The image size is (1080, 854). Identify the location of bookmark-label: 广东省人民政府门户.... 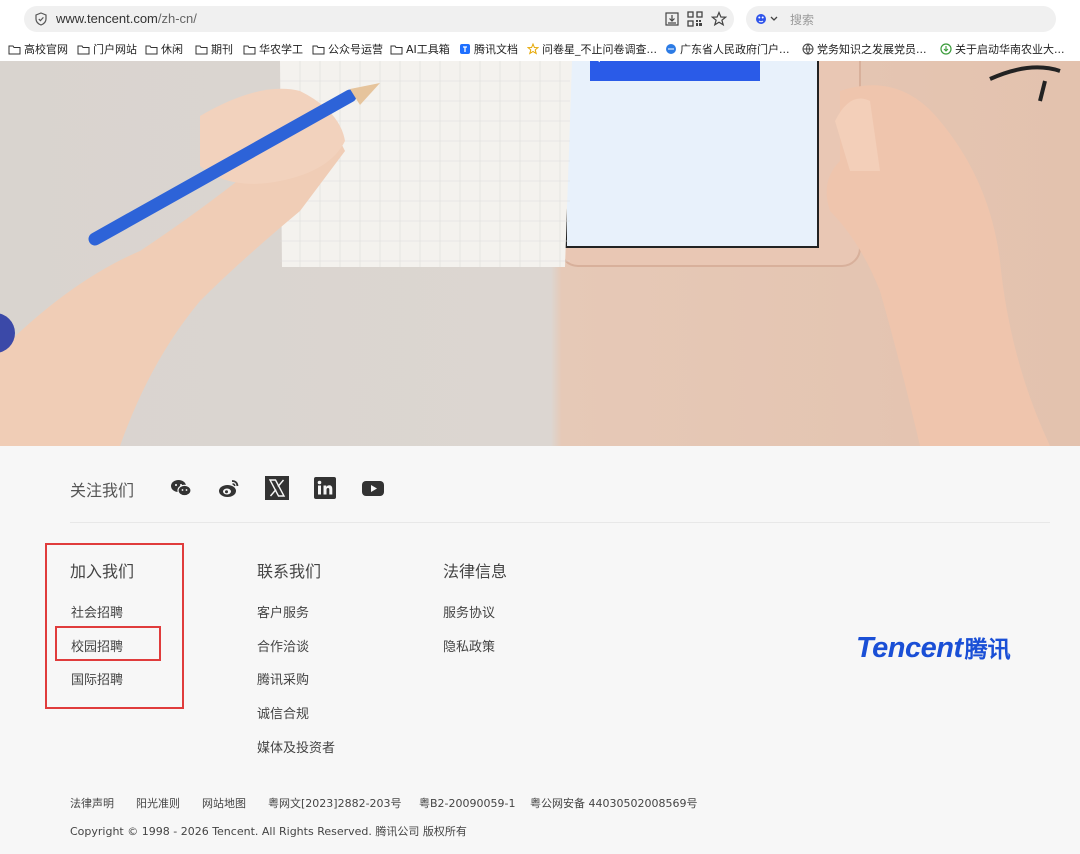
(735, 49).